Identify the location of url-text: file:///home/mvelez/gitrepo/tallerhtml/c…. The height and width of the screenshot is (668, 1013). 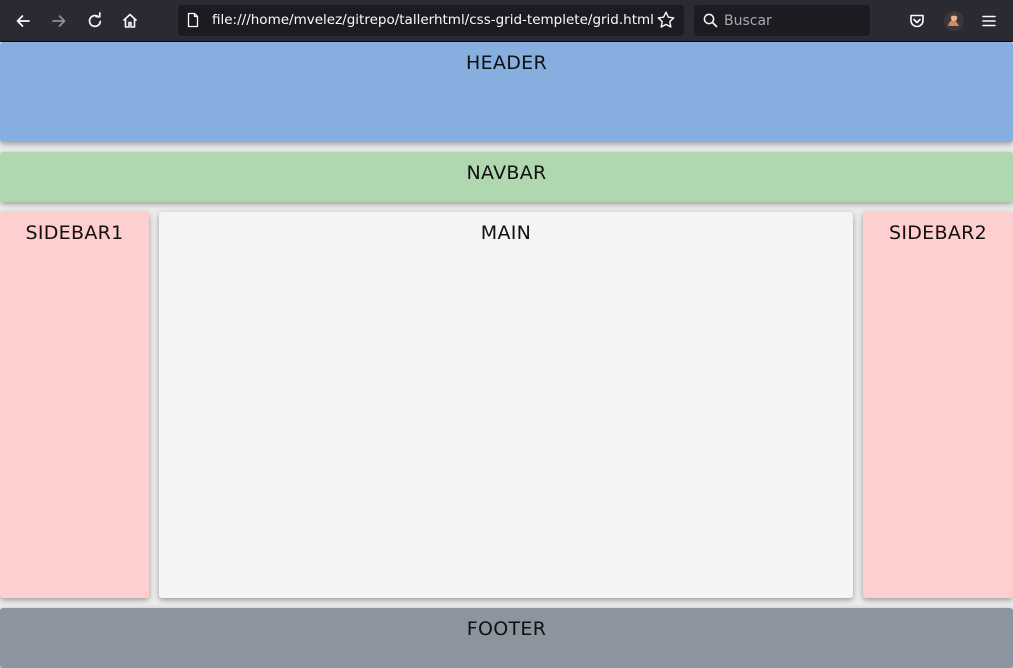
(433, 20).